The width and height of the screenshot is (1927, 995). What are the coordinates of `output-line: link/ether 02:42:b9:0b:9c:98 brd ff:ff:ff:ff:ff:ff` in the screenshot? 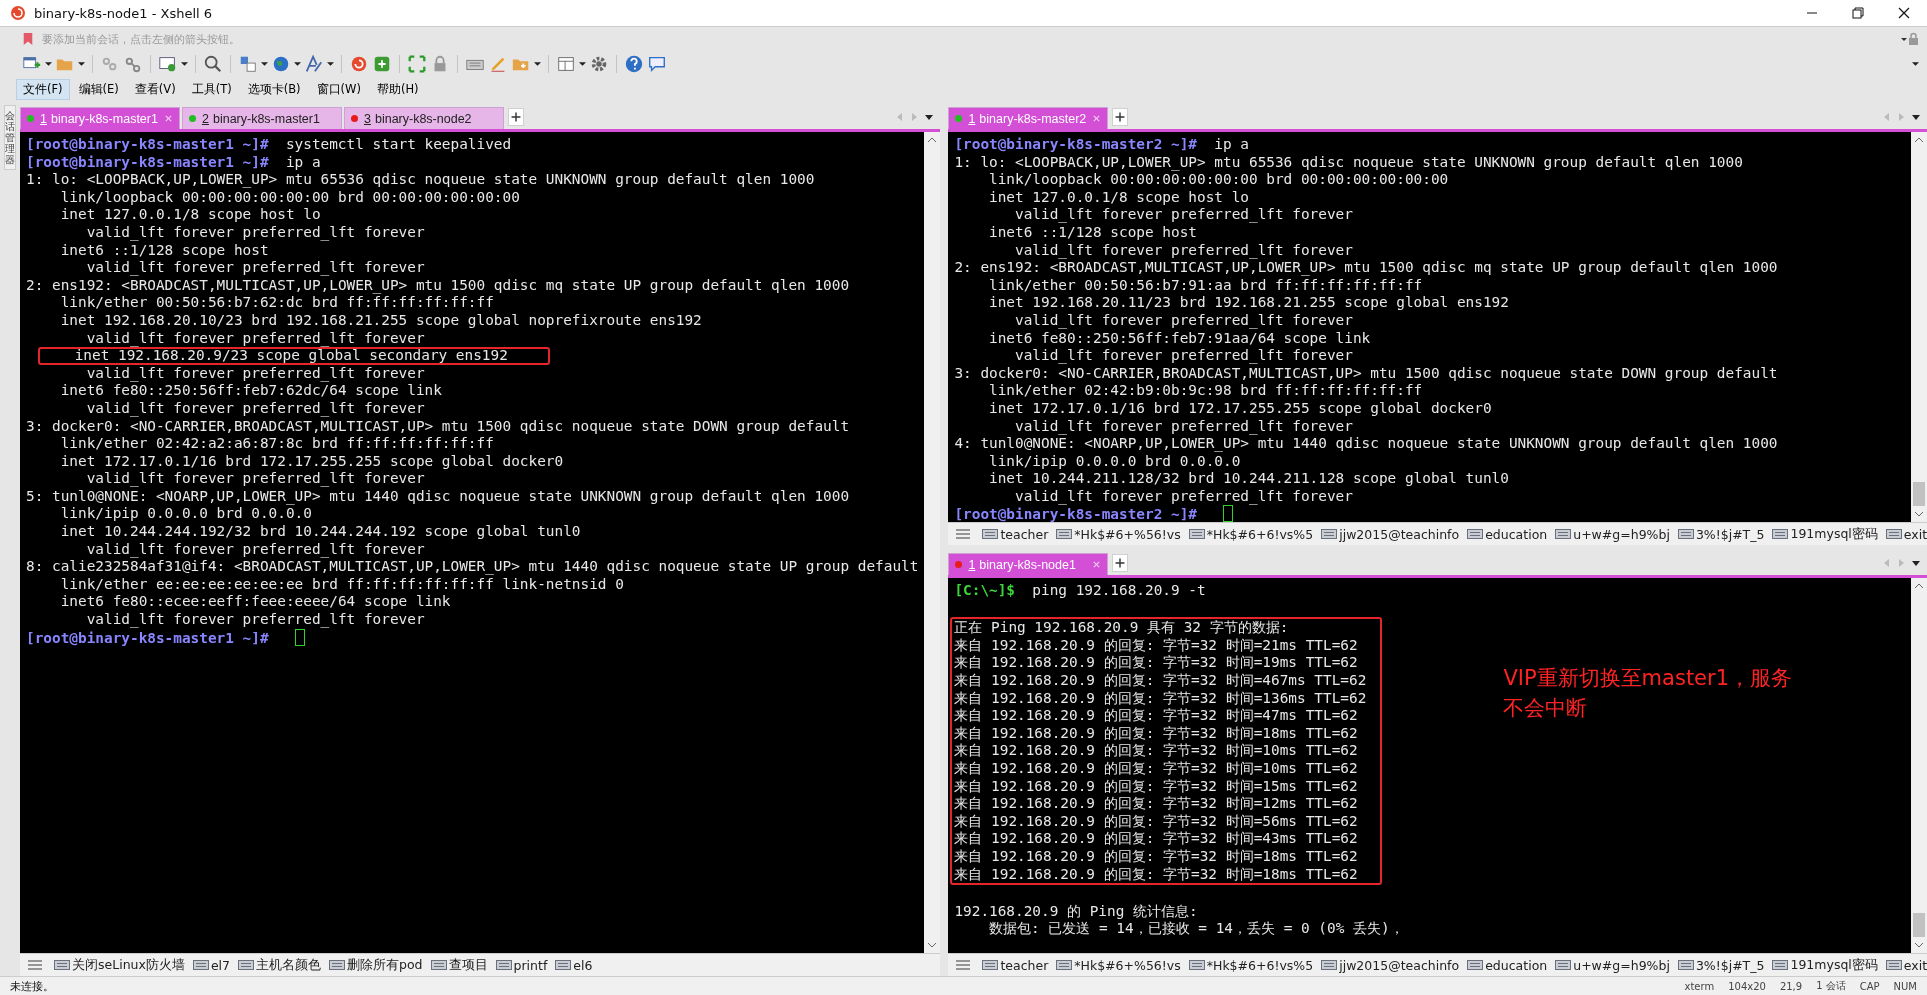 It's located at (1205, 390).